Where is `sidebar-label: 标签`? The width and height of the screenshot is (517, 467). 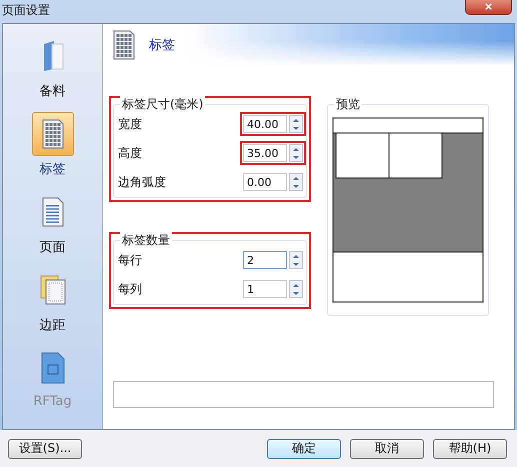 sidebar-label: 标签 is located at coordinates (53, 169).